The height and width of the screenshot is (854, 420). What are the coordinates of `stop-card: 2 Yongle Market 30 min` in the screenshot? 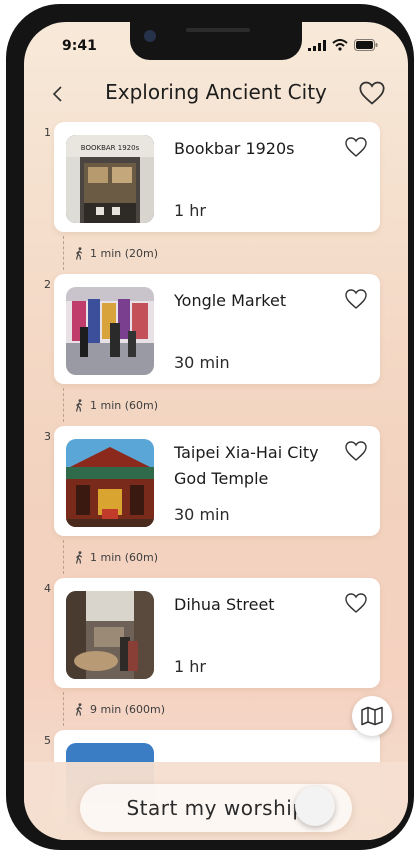 It's located at (212, 329).